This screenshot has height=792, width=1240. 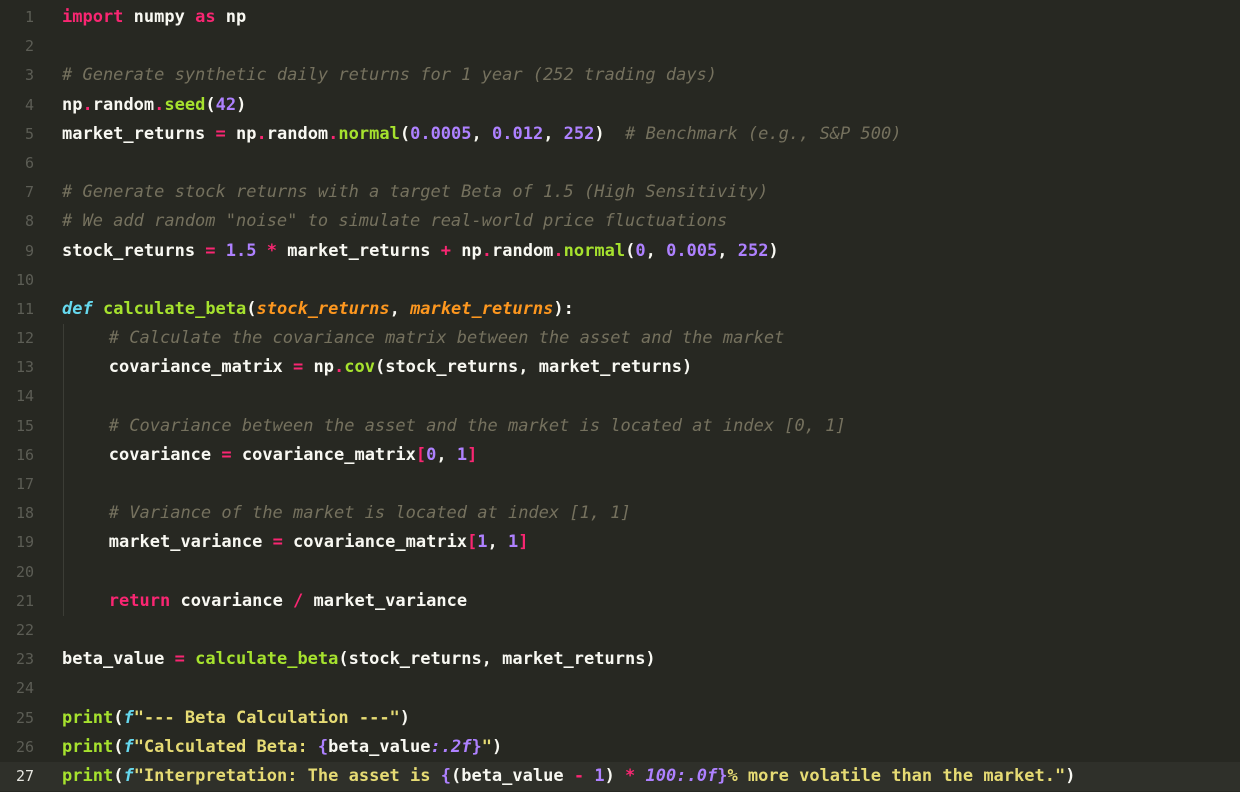 I want to click on code-token: seed, so click(x=185, y=104).